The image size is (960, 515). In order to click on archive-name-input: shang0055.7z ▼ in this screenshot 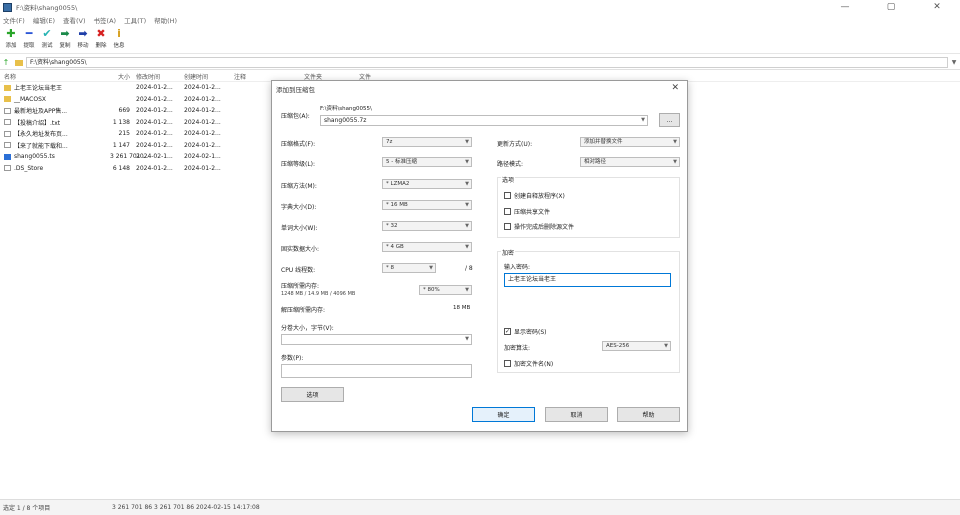, I will do `click(484, 120)`.